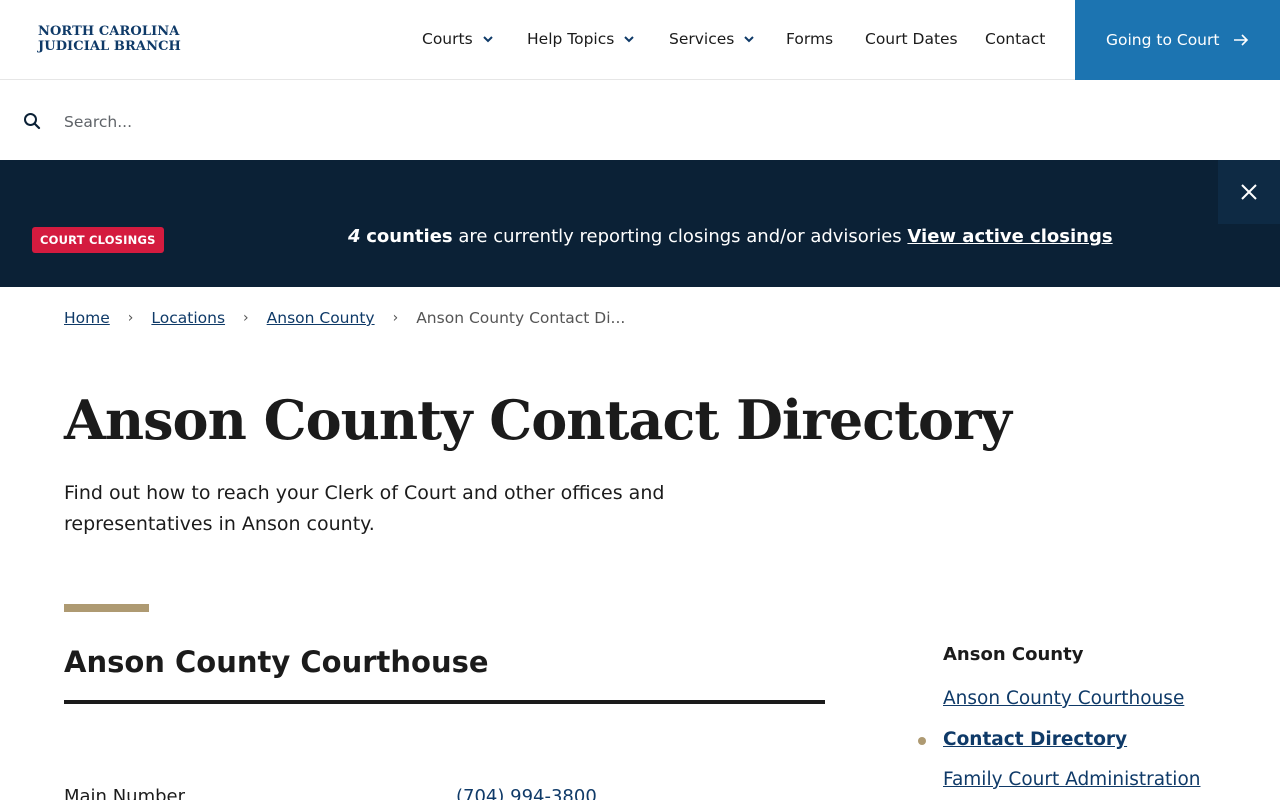 This screenshot has width=1280, height=800. Describe the element at coordinates (32, 121) in the screenshot. I see `search-icon` at that location.